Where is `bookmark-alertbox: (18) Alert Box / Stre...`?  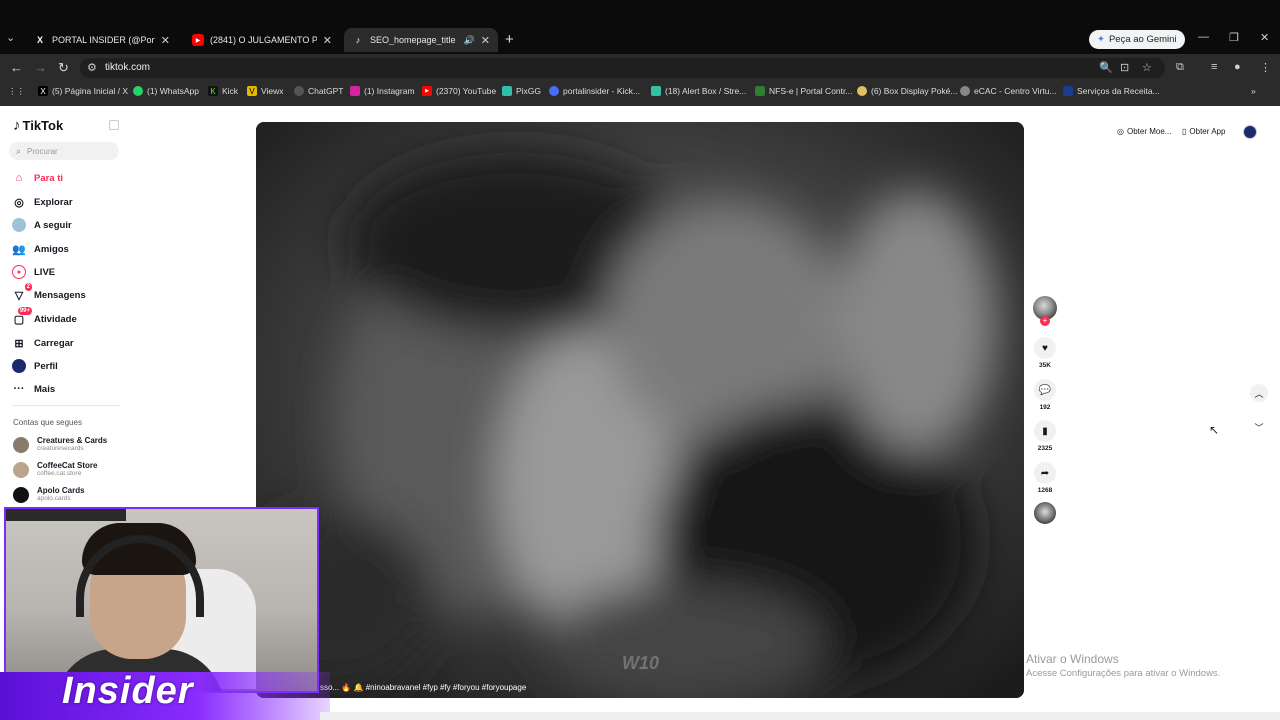 bookmark-alertbox: (18) Alert Box / Stre... is located at coordinates (698, 91).